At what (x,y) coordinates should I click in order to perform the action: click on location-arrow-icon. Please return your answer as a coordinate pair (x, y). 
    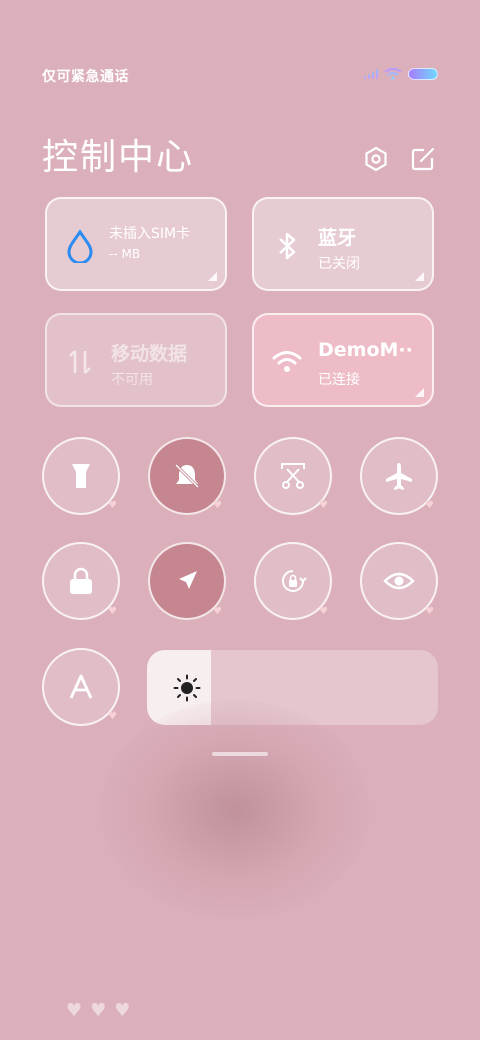
    Looking at the image, I should click on (188, 580).